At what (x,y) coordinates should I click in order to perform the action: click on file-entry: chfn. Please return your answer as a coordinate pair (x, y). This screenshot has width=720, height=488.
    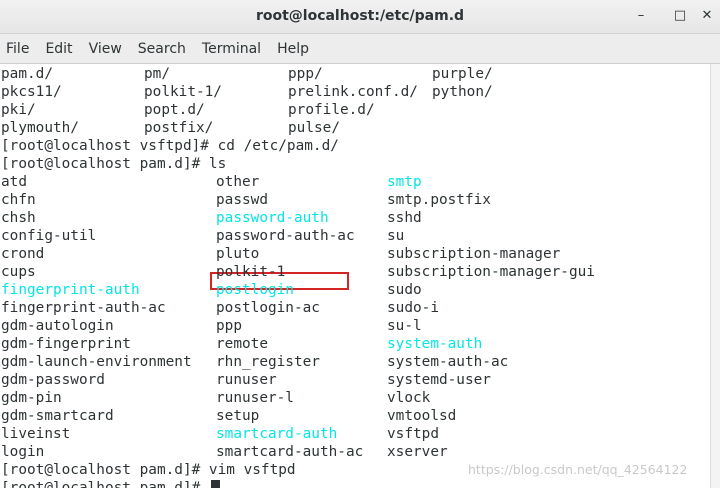
    Looking at the image, I should click on (18, 200).